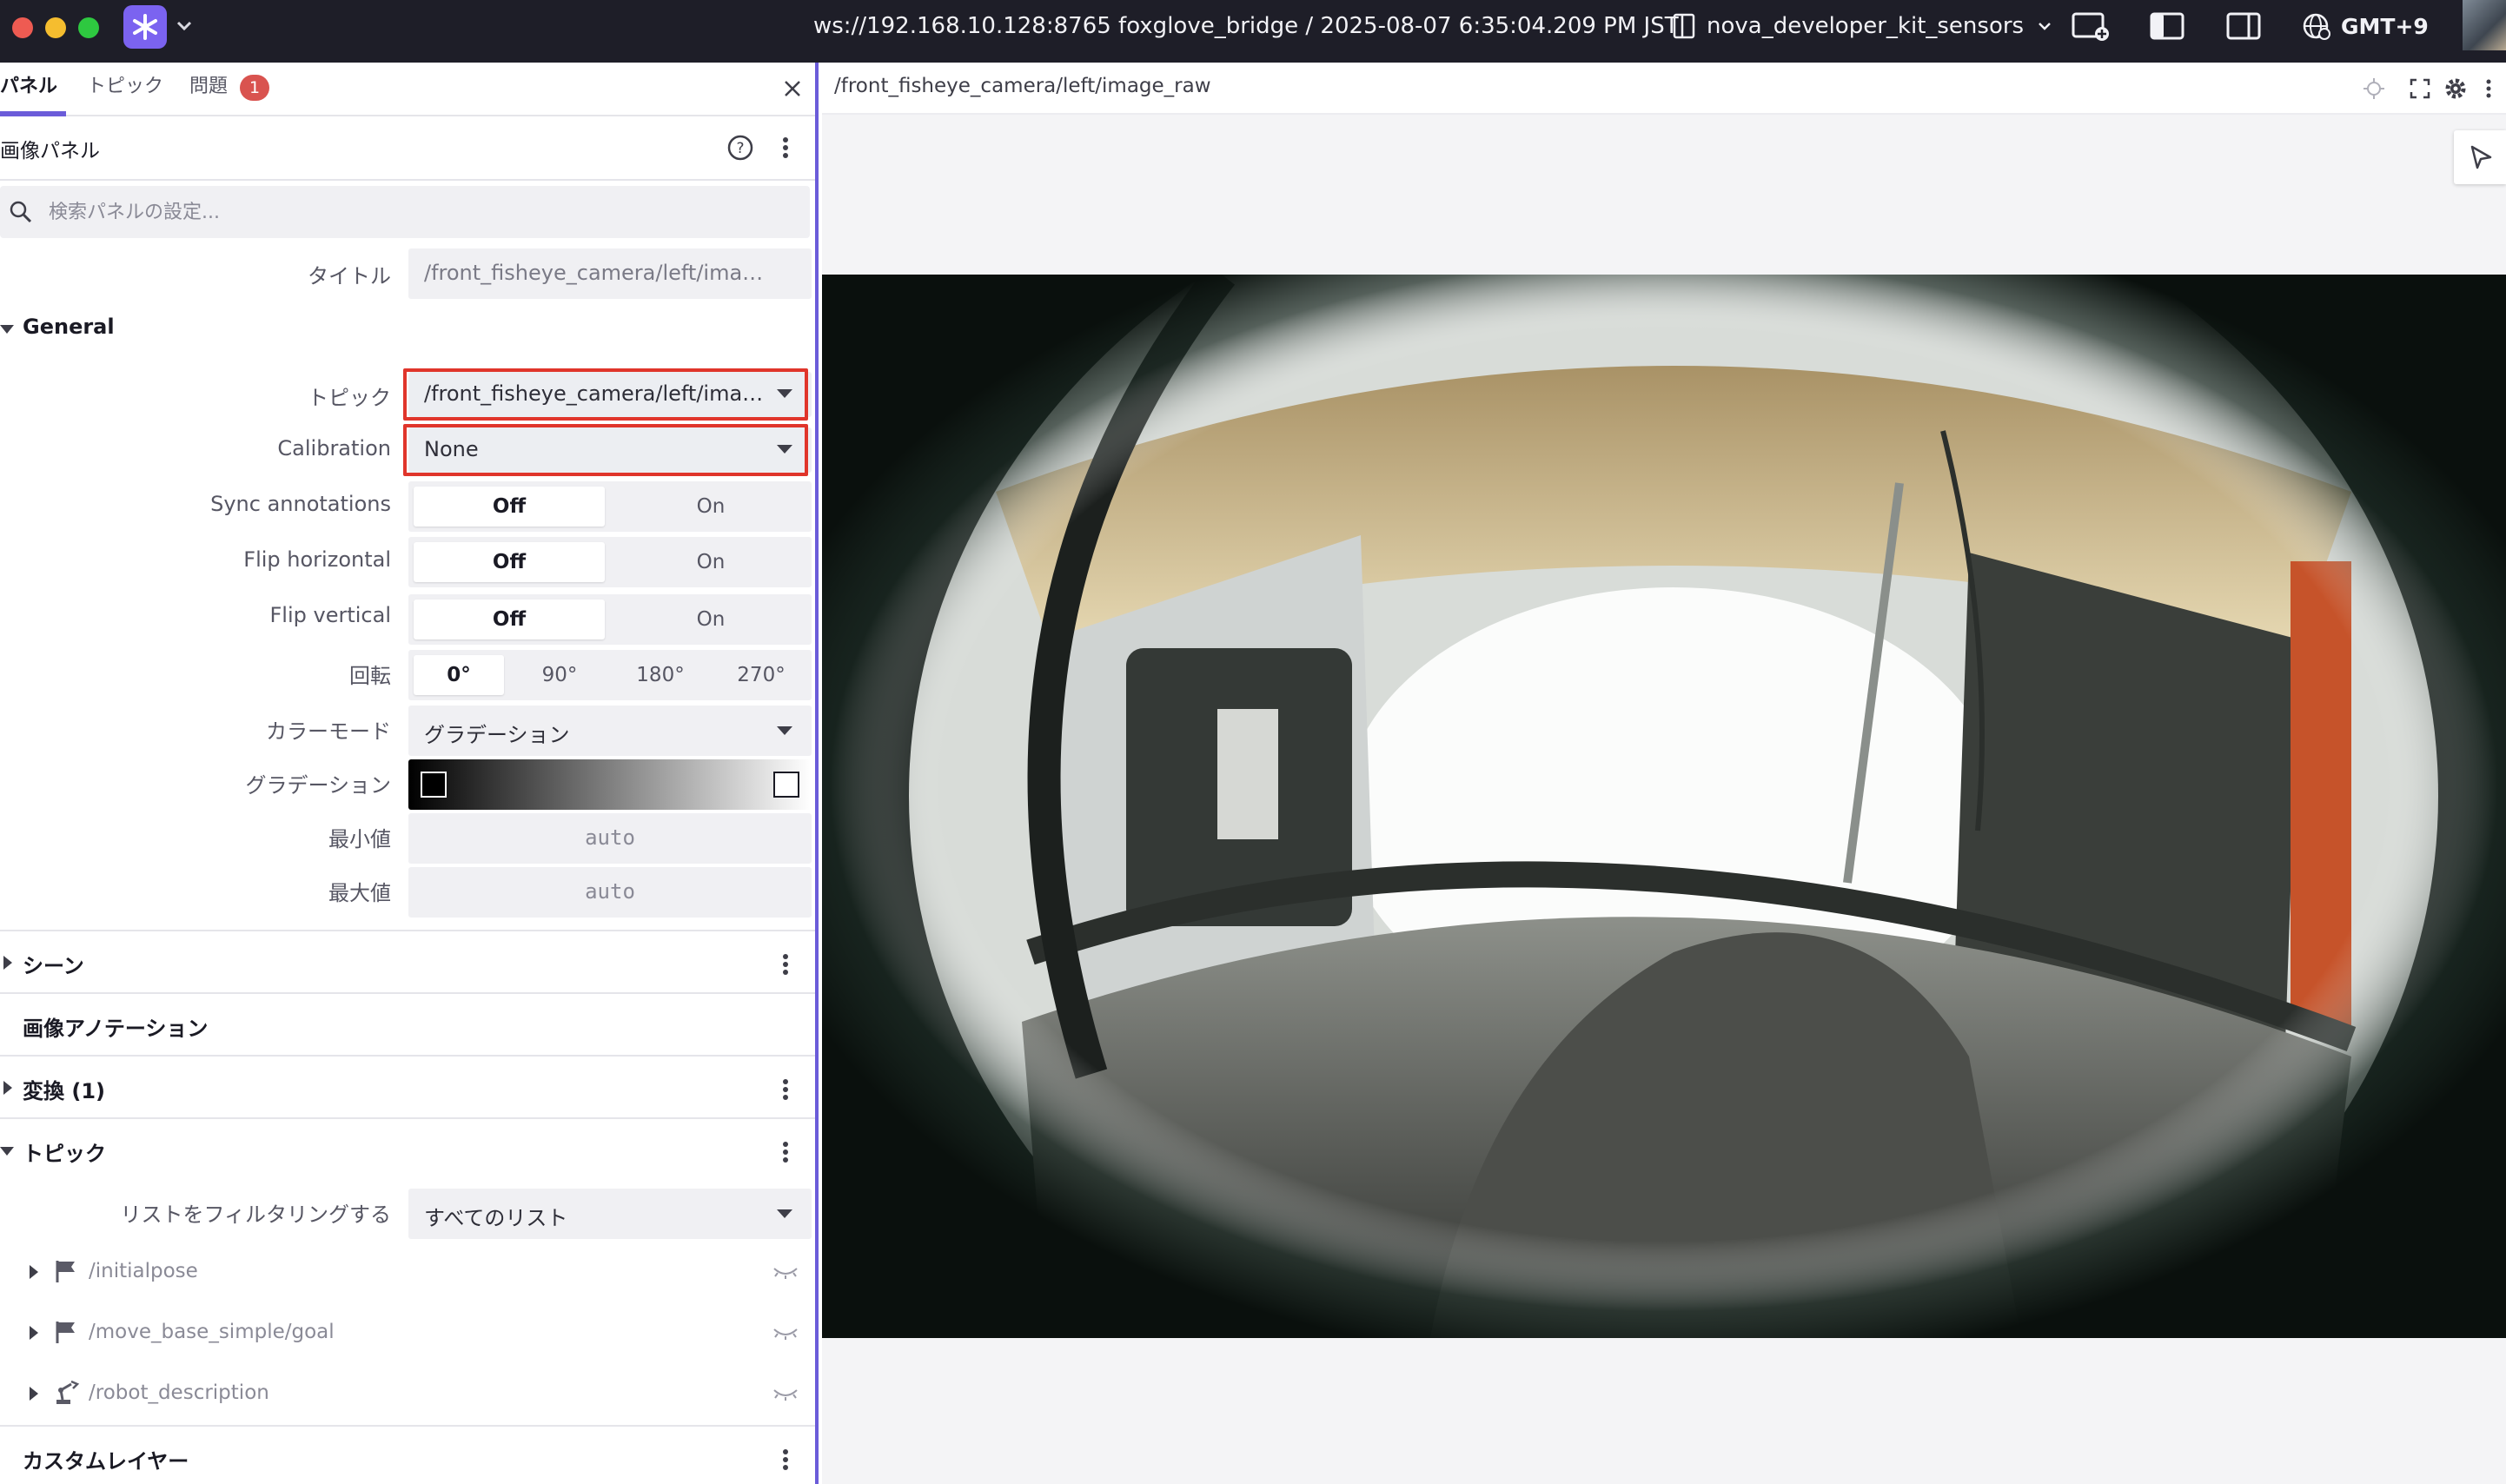  Describe the element at coordinates (598, 273) in the screenshot. I see `title-value: /front_fisheye_camera/left/image_raw` at that location.